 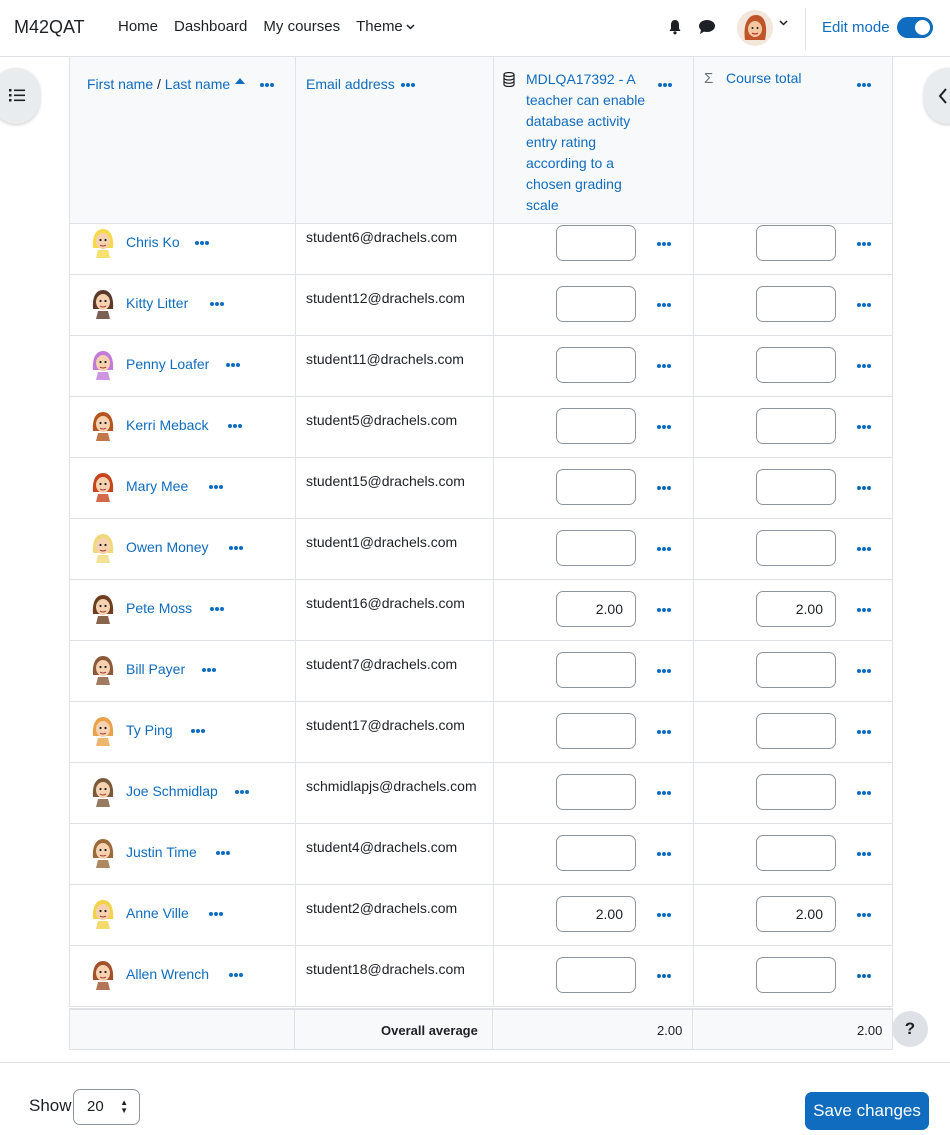 What do you see at coordinates (937, 96) in the screenshot?
I see `block-drawer-toggle` at bounding box center [937, 96].